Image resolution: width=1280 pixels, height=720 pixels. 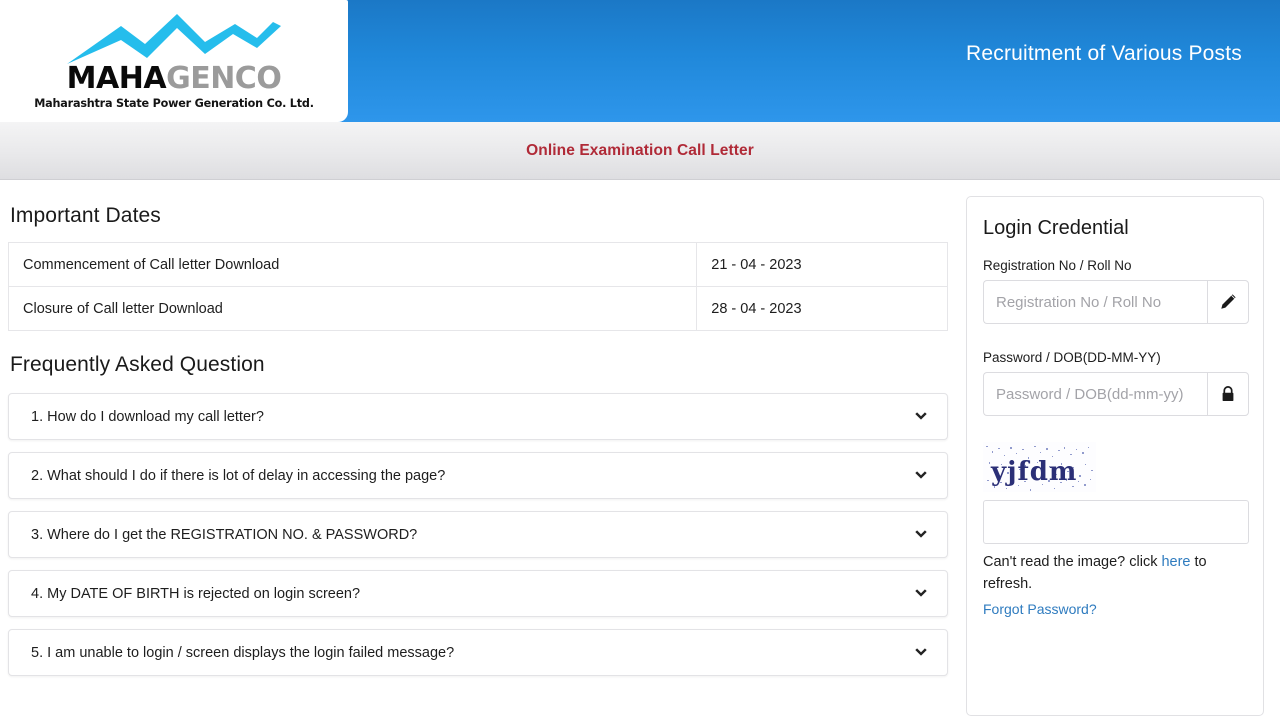 I want to click on logo-word-genco: GENCO, so click(x=224, y=78).